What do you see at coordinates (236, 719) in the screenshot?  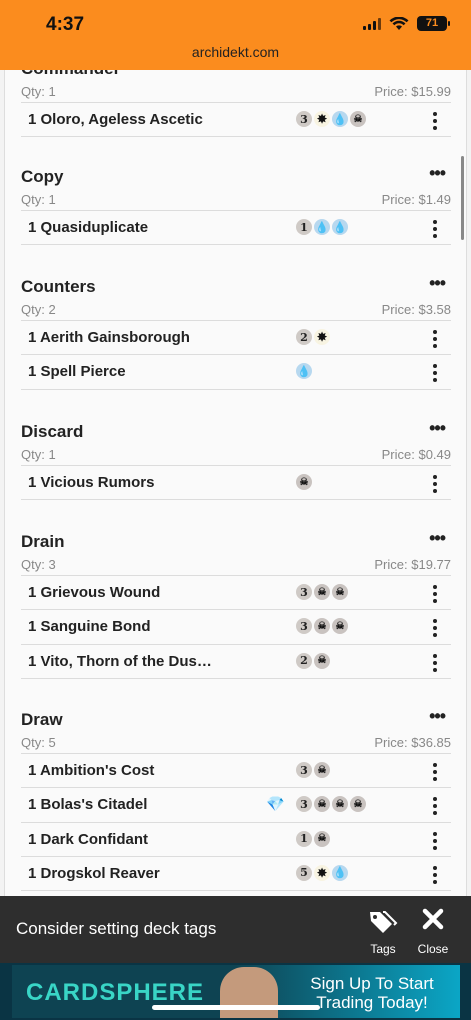 I see `category-header: Draw •••` at bounding box center [236, 719].